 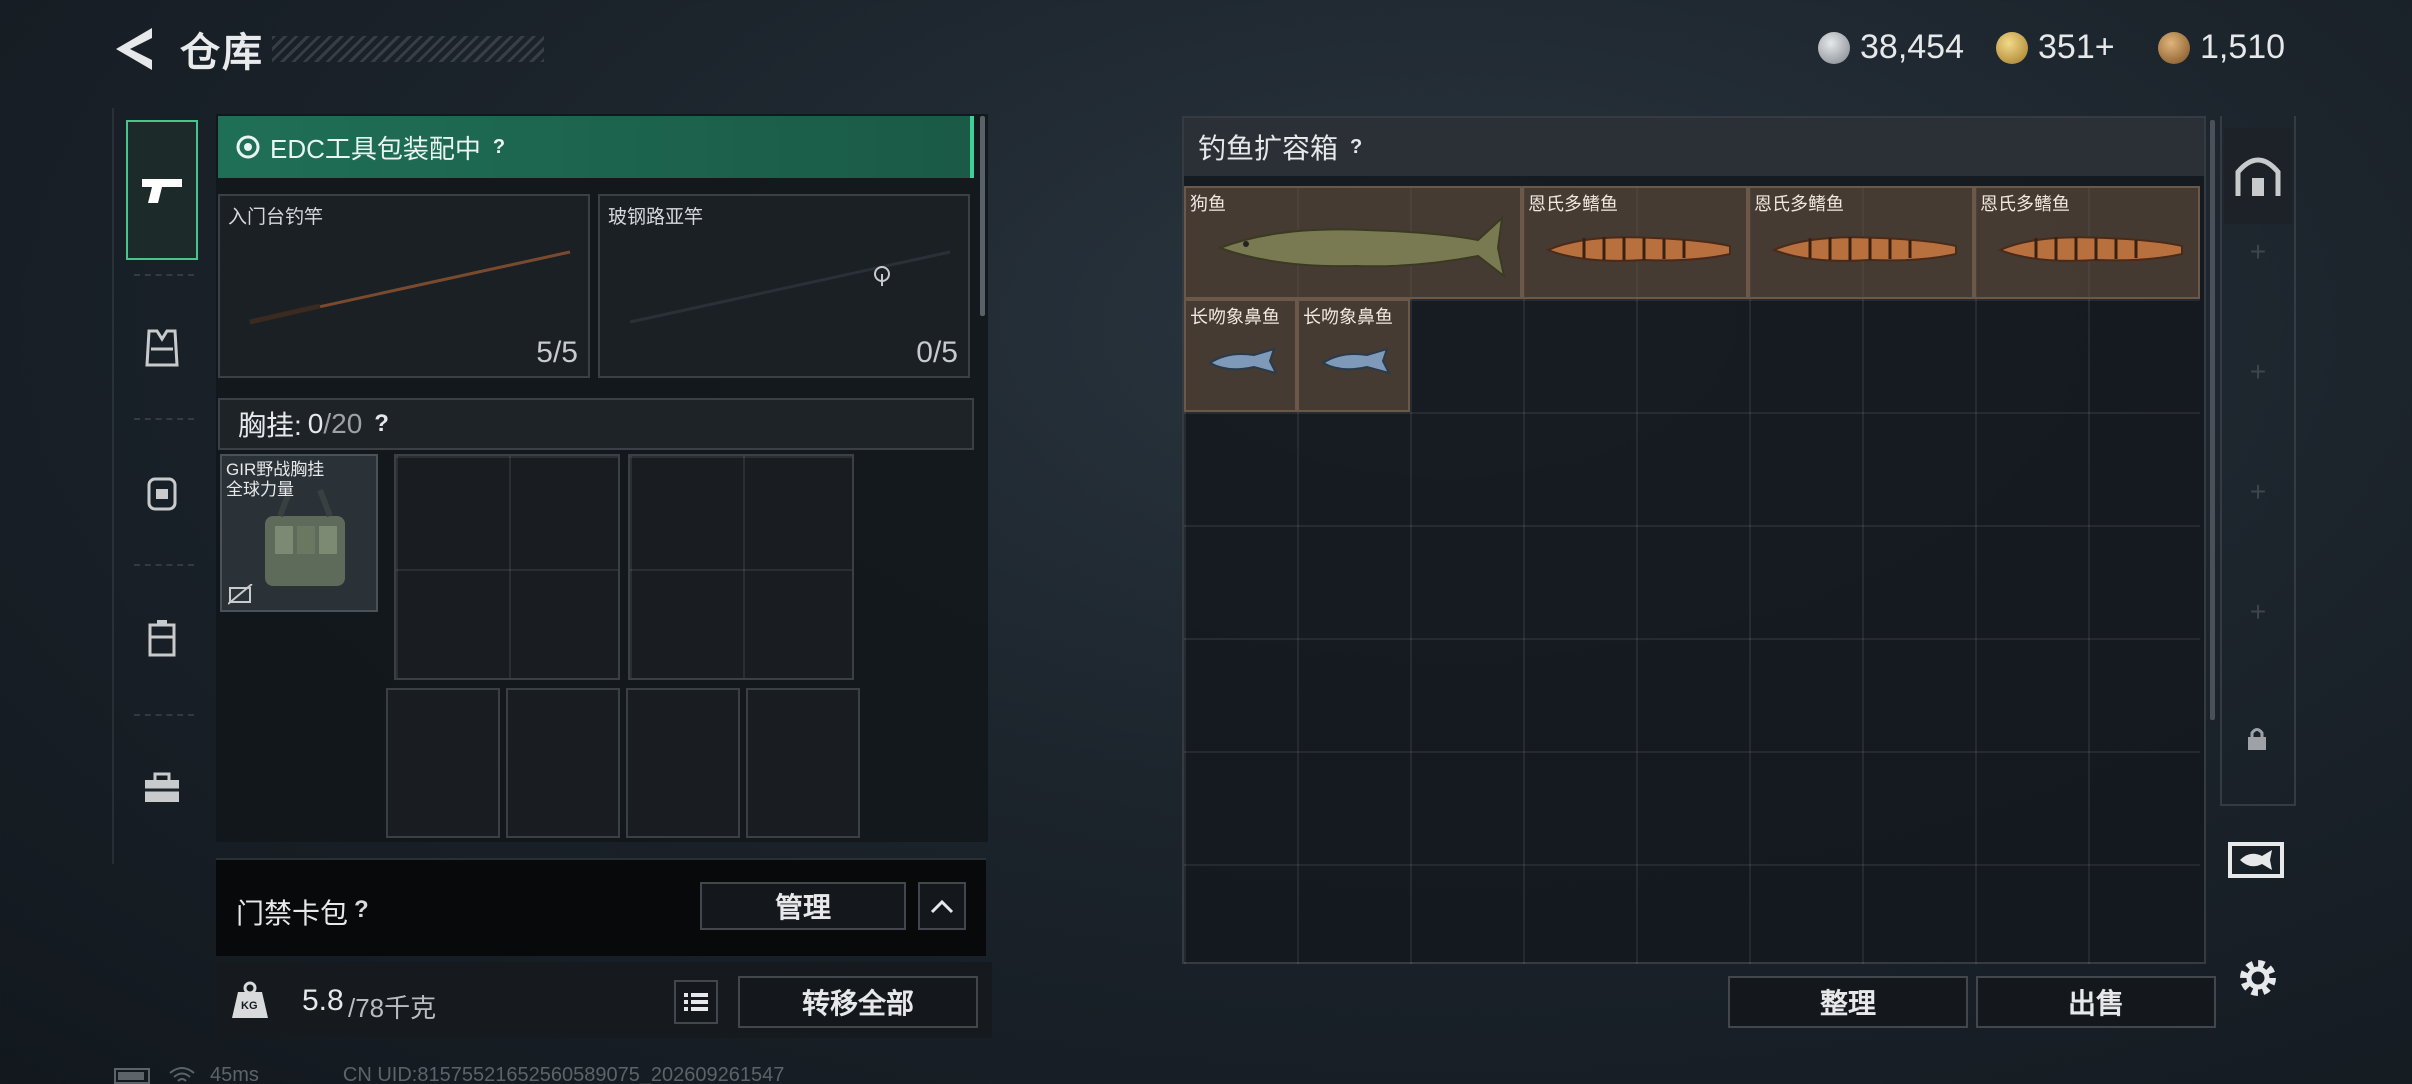 I want to click on currency-gold-value: 351+, so click(x=2076, y=47).